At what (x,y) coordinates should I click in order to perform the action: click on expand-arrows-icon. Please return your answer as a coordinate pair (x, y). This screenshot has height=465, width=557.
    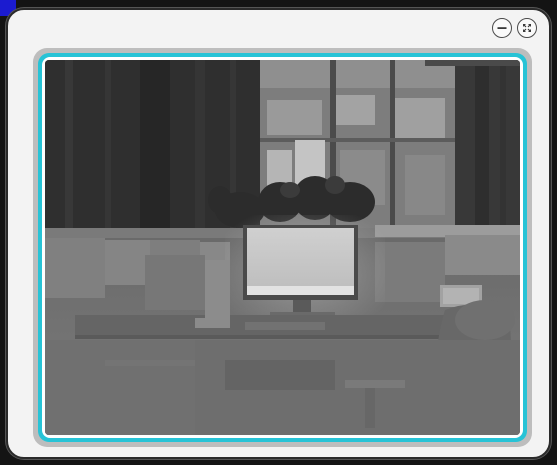
    Looking at the image, I should click on (527, 28).